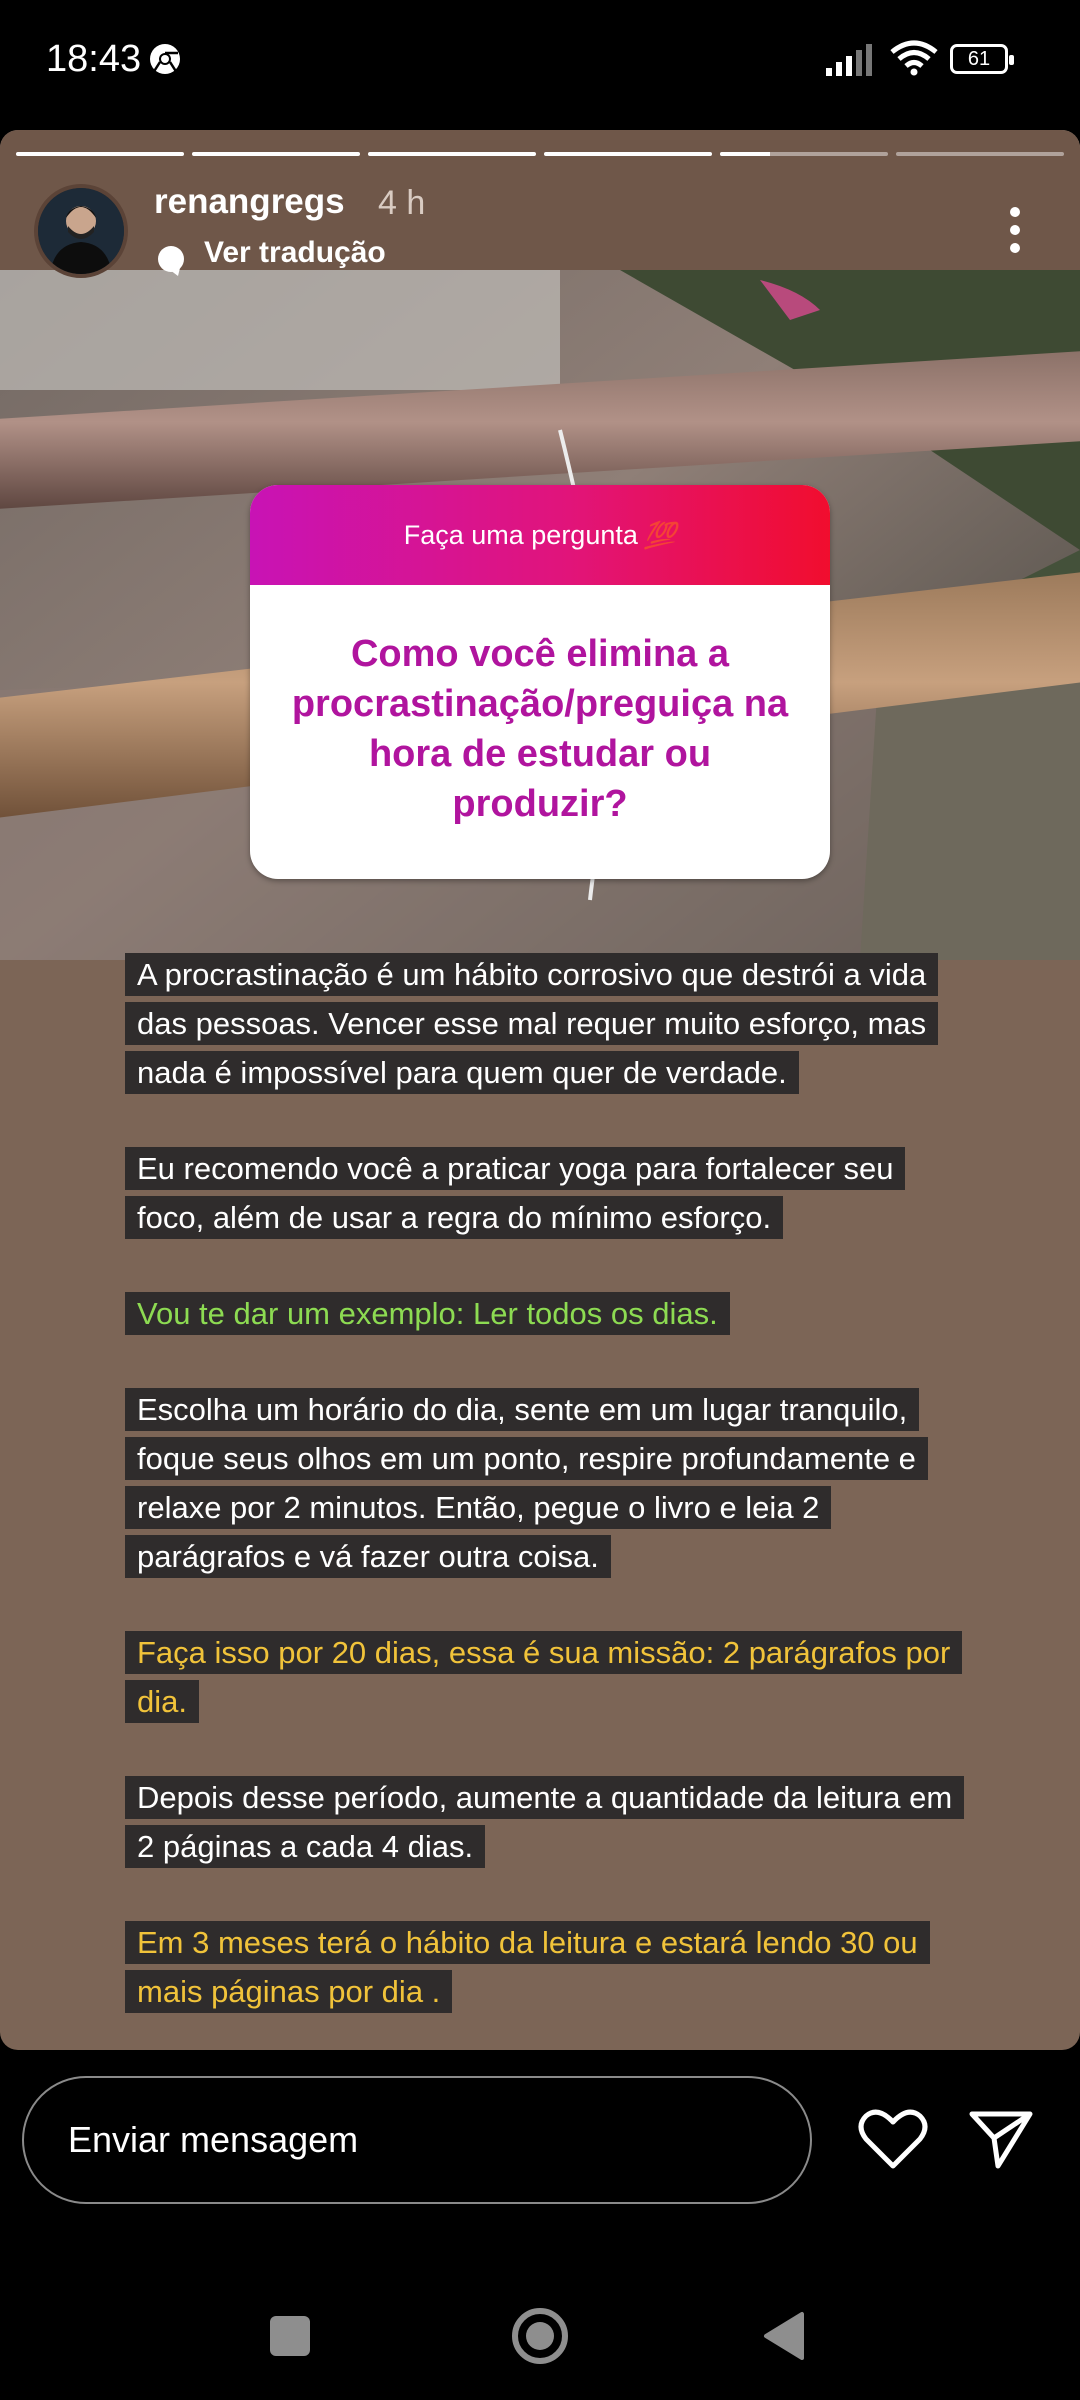  Describe the element at coordinates (1001, 2139) in the screenshot. I see `send-icon` at that location.